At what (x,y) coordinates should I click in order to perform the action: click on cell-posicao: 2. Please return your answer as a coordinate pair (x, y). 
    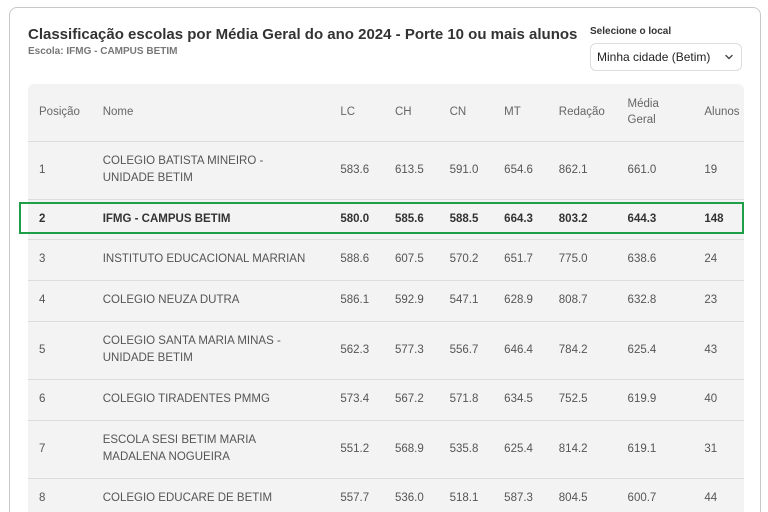
    Looking at the image, I should click on (60, 219).